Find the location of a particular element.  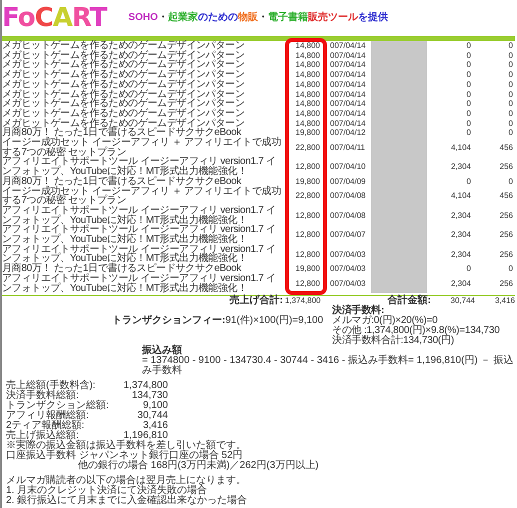

note-text: 他の銀行の場合 168円(3万円未満)／262円(3万円以上) is located at coordinates (198, 466).